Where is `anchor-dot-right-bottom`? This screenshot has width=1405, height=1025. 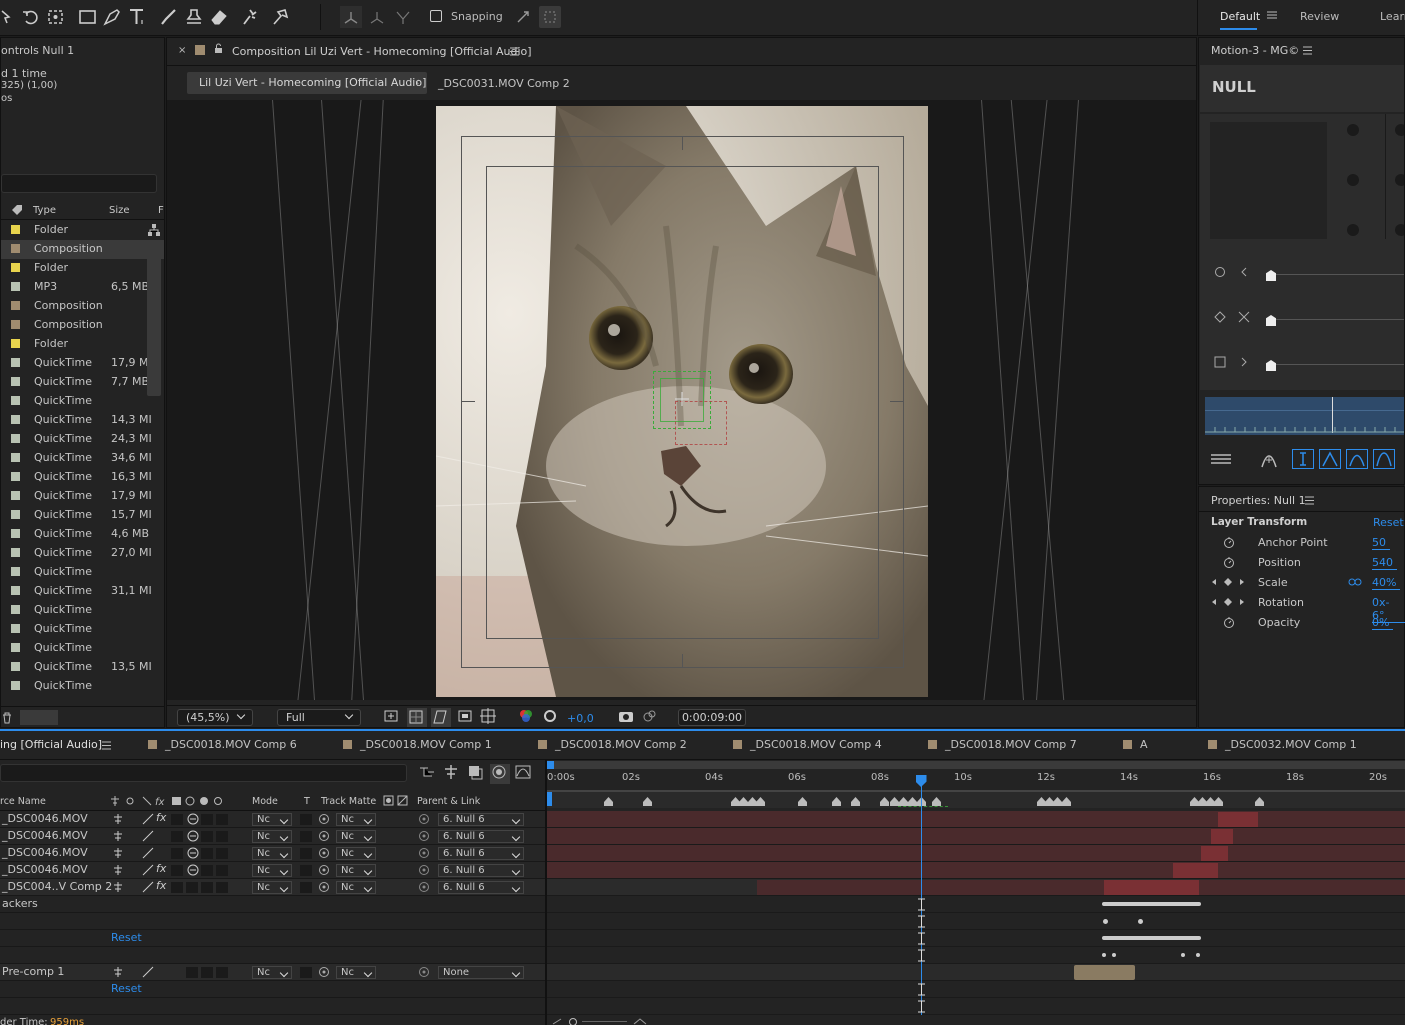 anchor-dot-right-bottom is located at coordinates (1399, 230).